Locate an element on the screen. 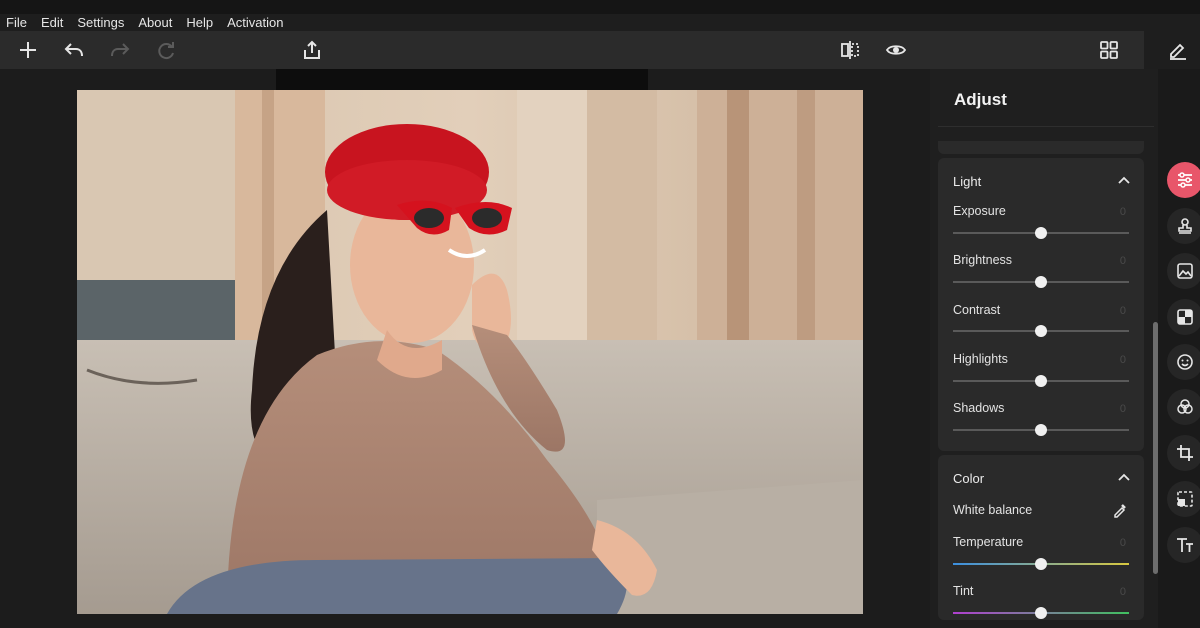 The image size is (1200, 628). preview-eye-icon is located at coordinates (896, 50).